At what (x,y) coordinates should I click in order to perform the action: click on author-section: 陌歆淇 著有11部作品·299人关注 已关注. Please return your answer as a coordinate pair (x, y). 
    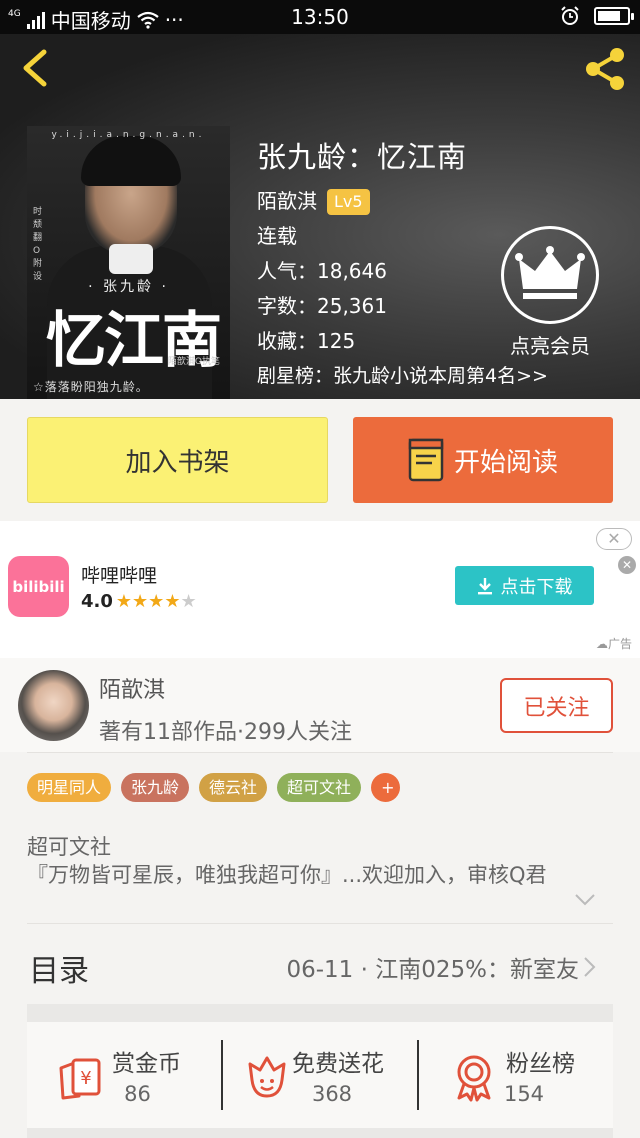
    Looking at the image, I should click on (320, 705).